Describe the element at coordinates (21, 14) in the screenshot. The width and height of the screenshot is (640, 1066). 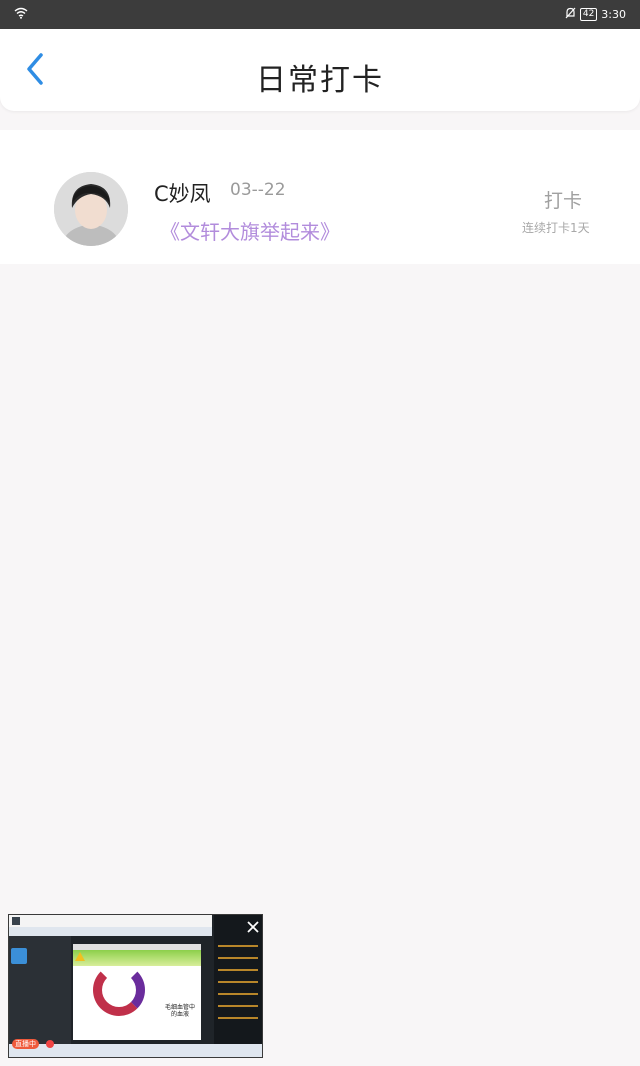
I see `wifi-icon` at that location.